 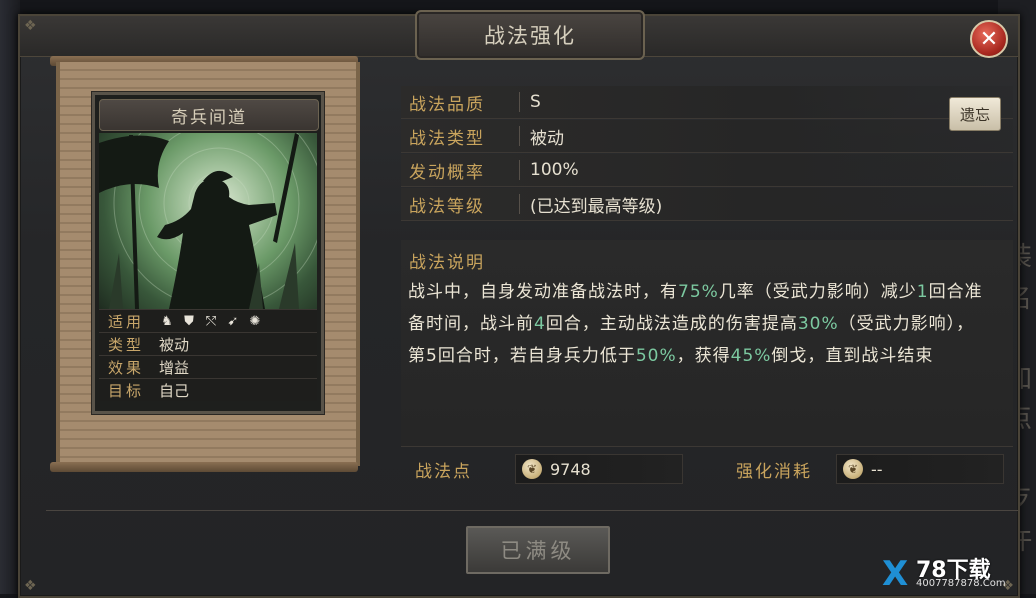 What do you see at coordinates (817, 292) in the screenshot?
I see `description-segment: 几率（受武力影响）减少` at bounding box center [817, 292].